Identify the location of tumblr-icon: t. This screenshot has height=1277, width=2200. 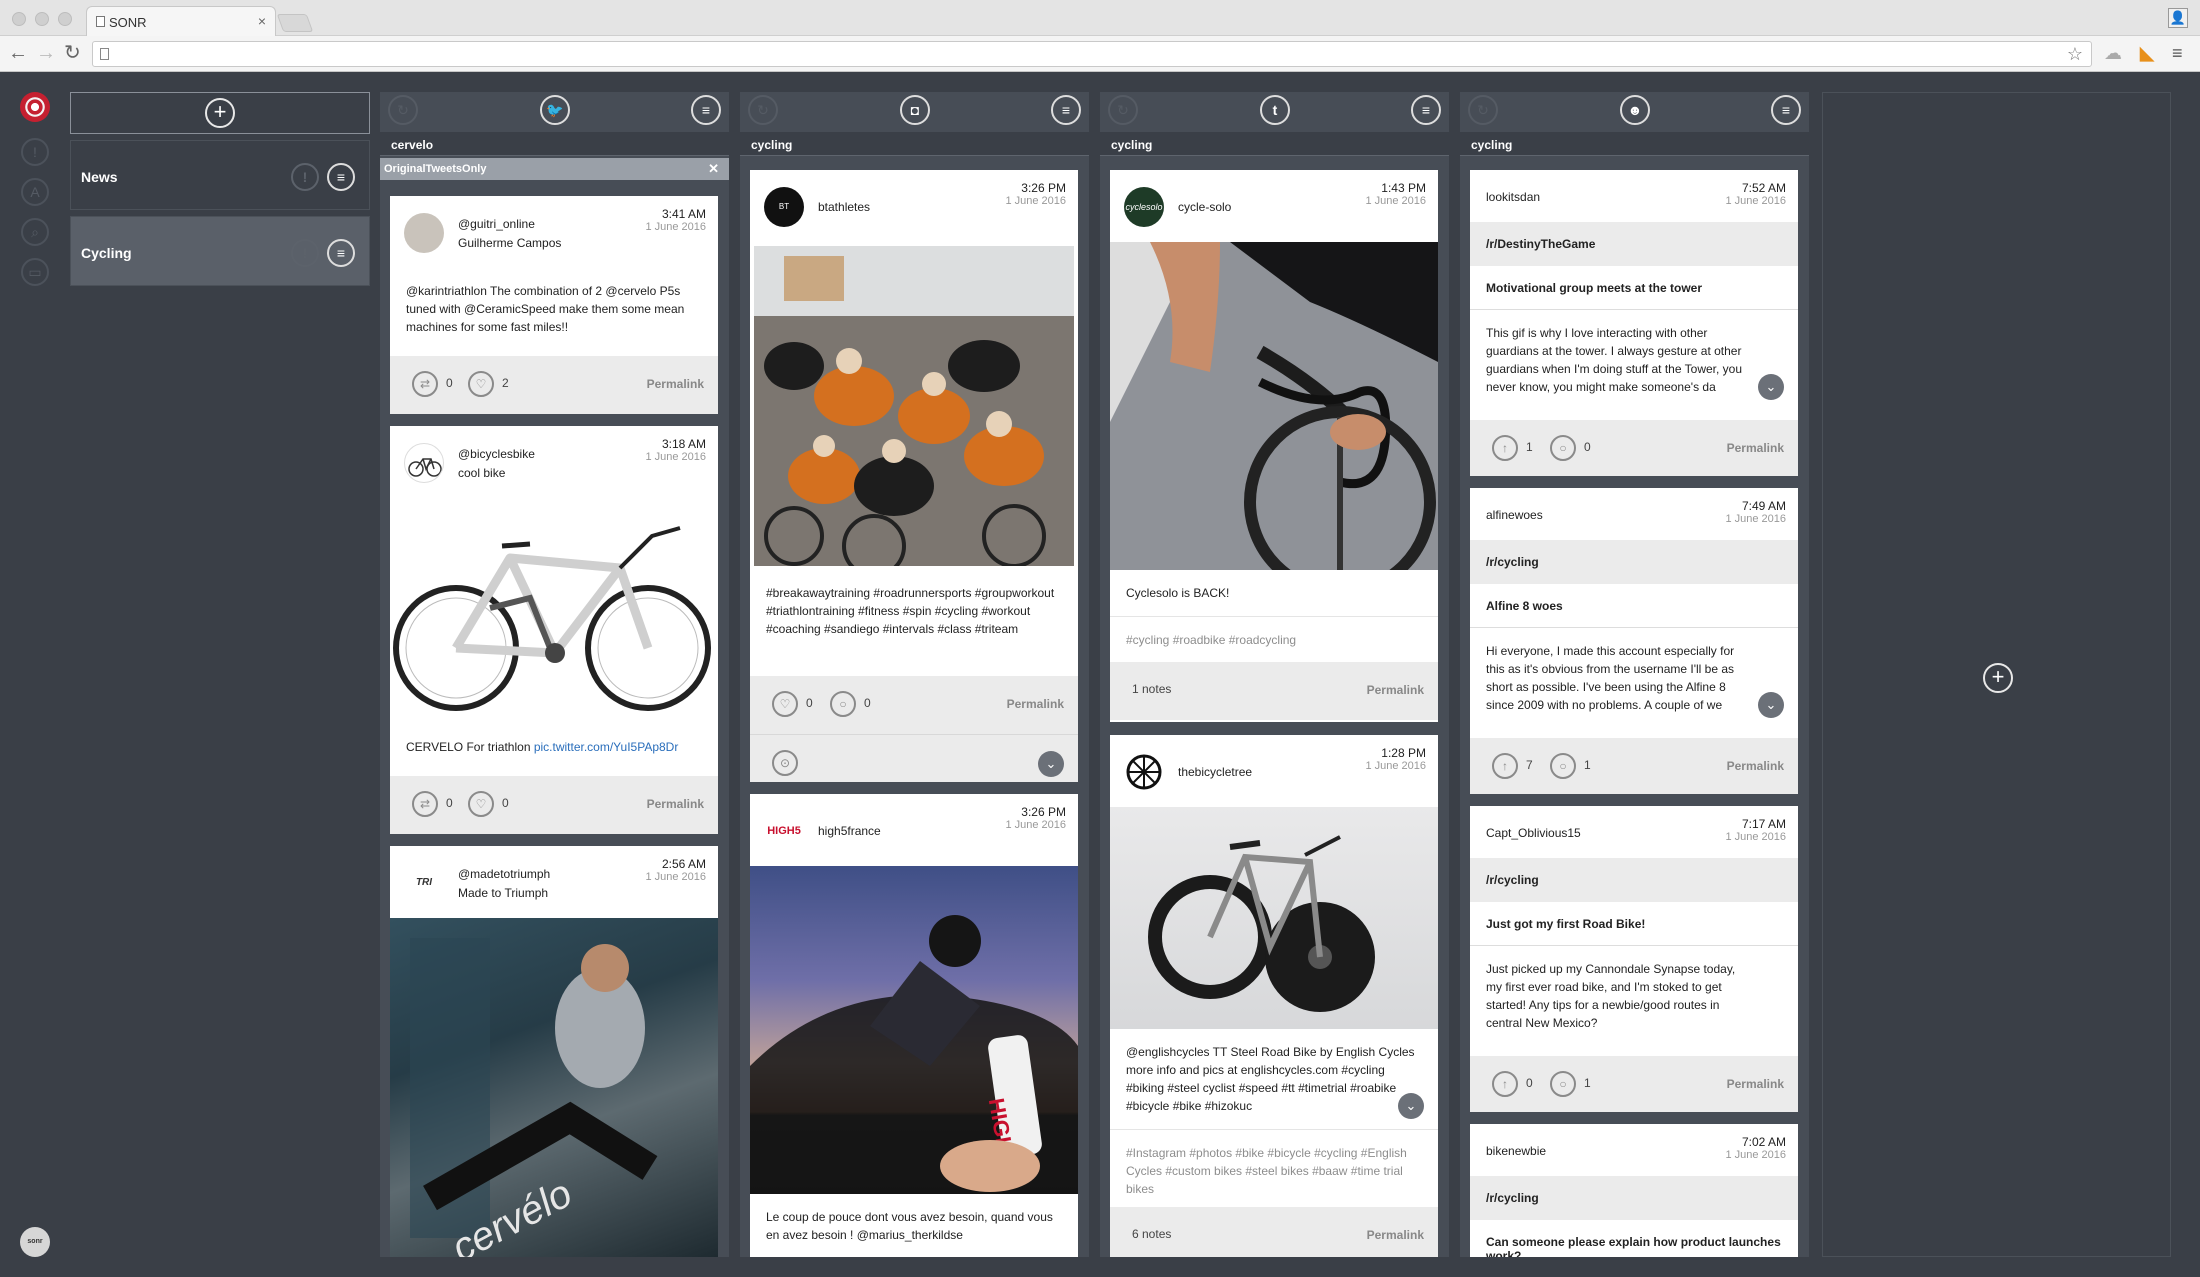
(1275, 110).